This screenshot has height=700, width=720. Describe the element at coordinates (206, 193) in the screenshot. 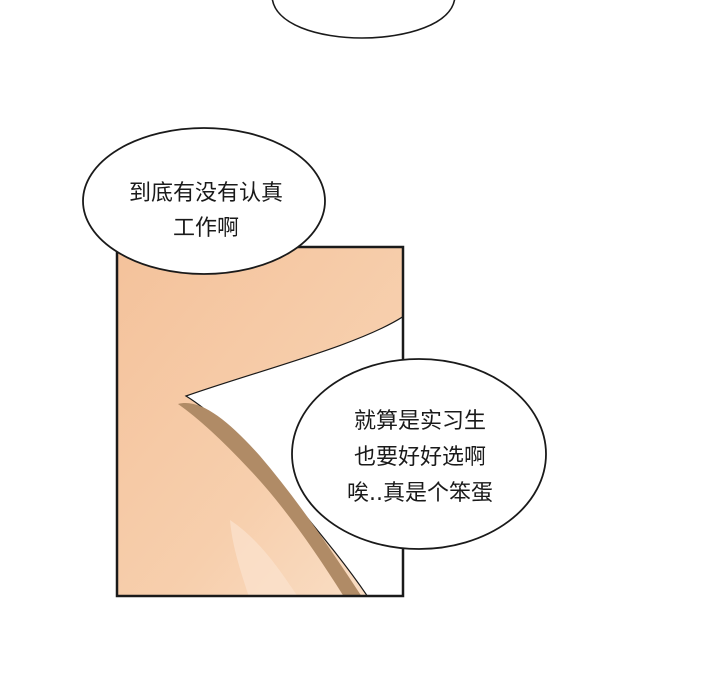

I see `upper-bubble-line-1: 到底有没有认真` at that location.